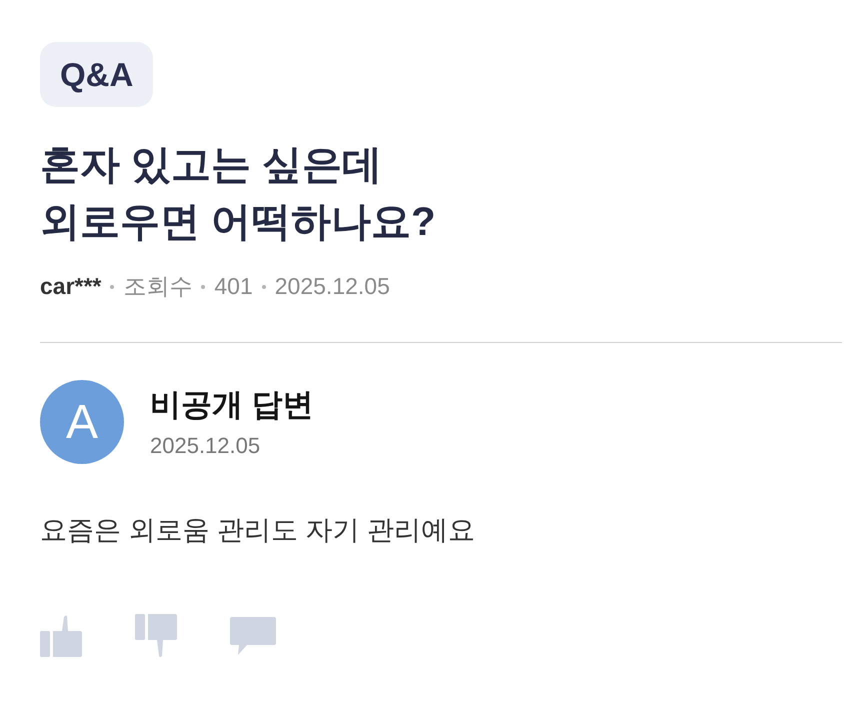 The image size is (858, 701). Describe the element at coordinates (157, 286) in the screenshot. I see `meta-text: 조회수` at that location.